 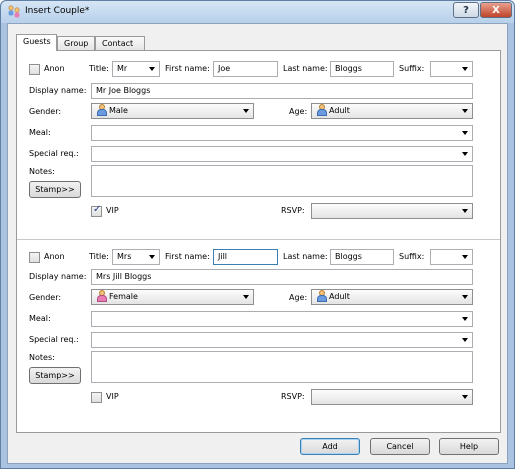 I want to click on male-person-icon, so click(x=101, y=110).